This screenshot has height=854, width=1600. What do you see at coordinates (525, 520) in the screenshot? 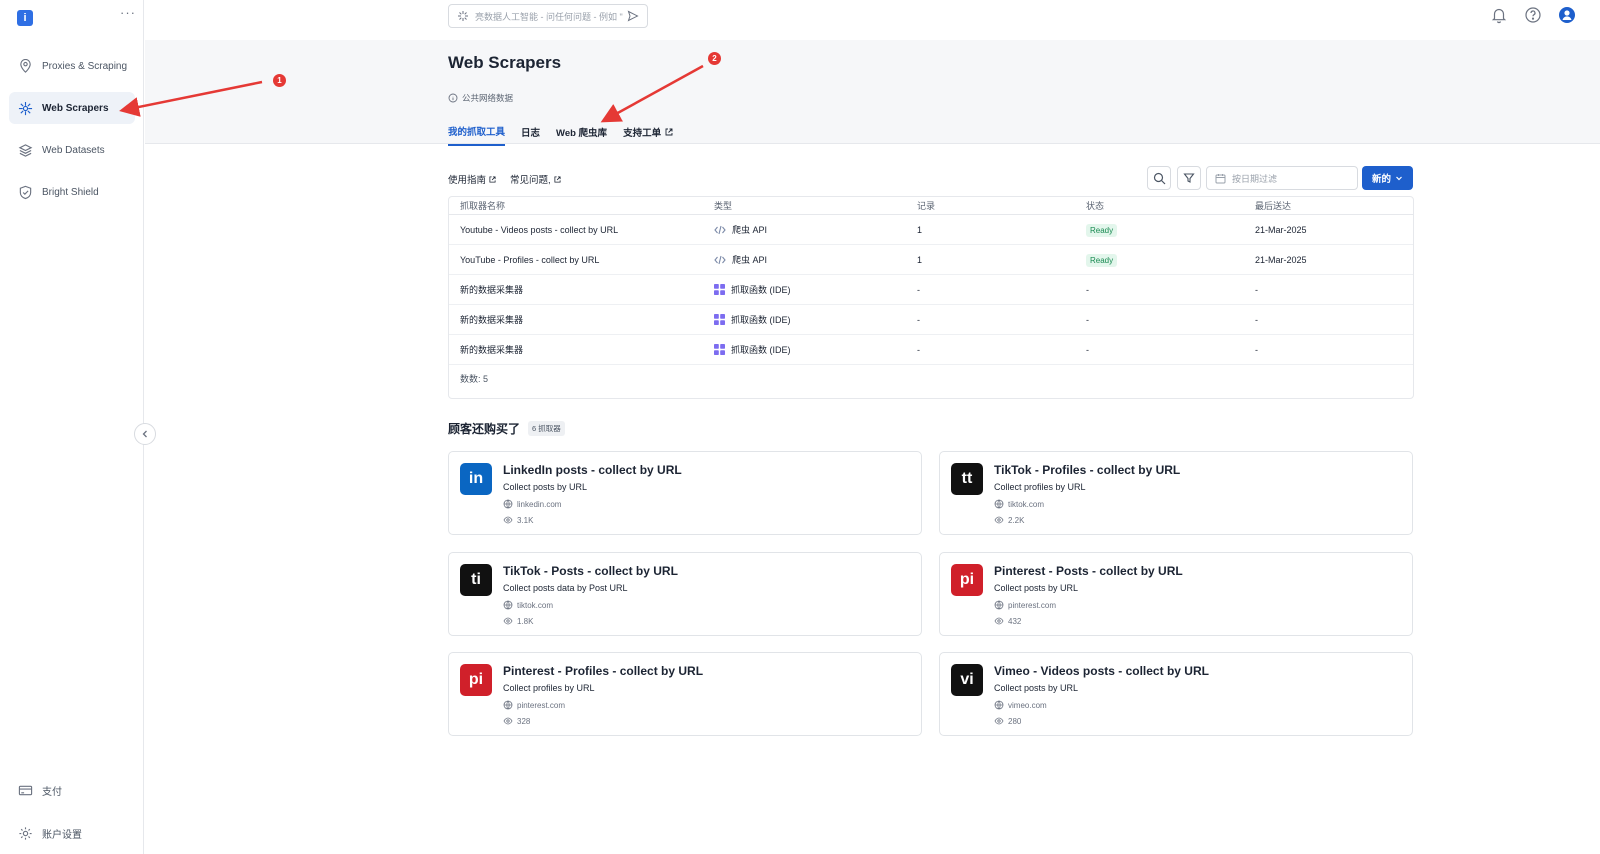
I see `views-count: 3.1K` at bounding box center [525, 520].